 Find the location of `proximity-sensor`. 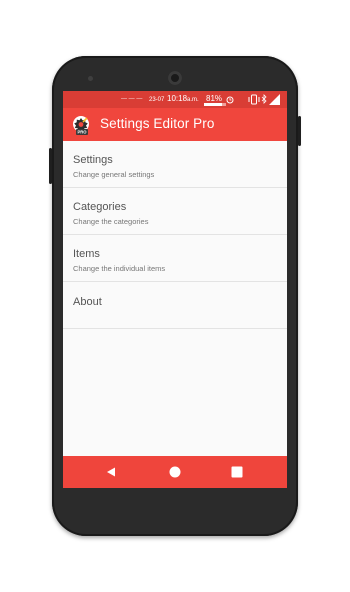

proximity-sensor is located at coordinates (90, 78).